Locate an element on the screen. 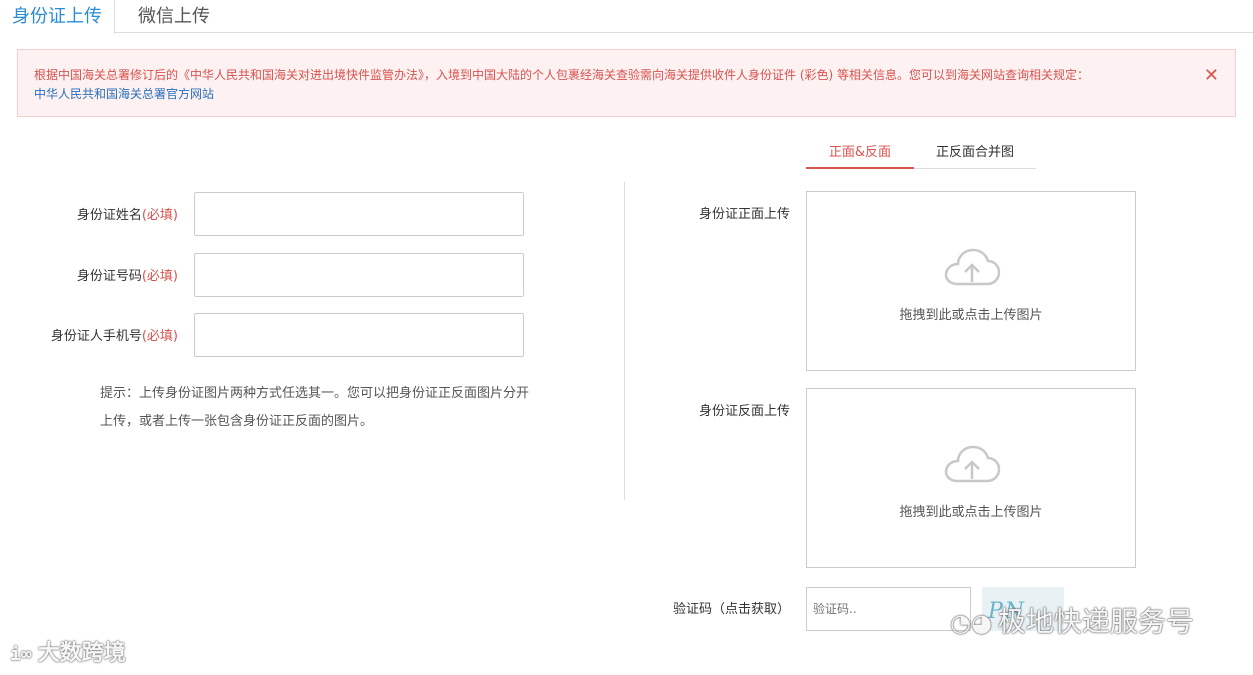  tab-combined-image: 正反面合并图 is located at coordinates (975, 154).